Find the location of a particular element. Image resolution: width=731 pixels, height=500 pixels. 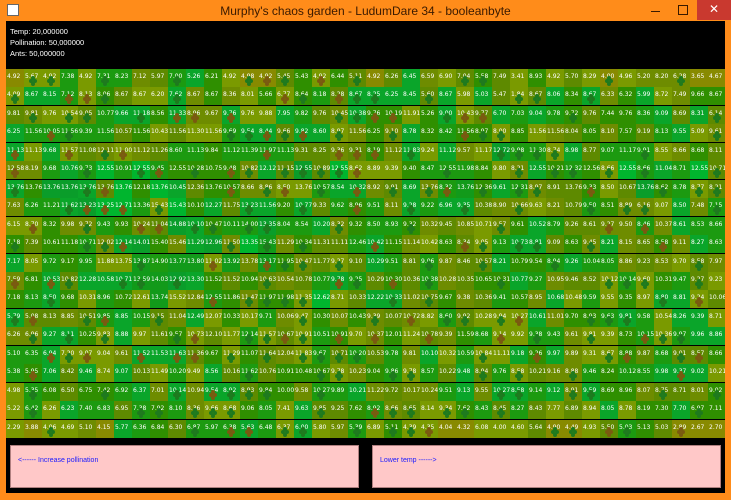

garden-cell: 9.14 is located at coordinates (537, 391).